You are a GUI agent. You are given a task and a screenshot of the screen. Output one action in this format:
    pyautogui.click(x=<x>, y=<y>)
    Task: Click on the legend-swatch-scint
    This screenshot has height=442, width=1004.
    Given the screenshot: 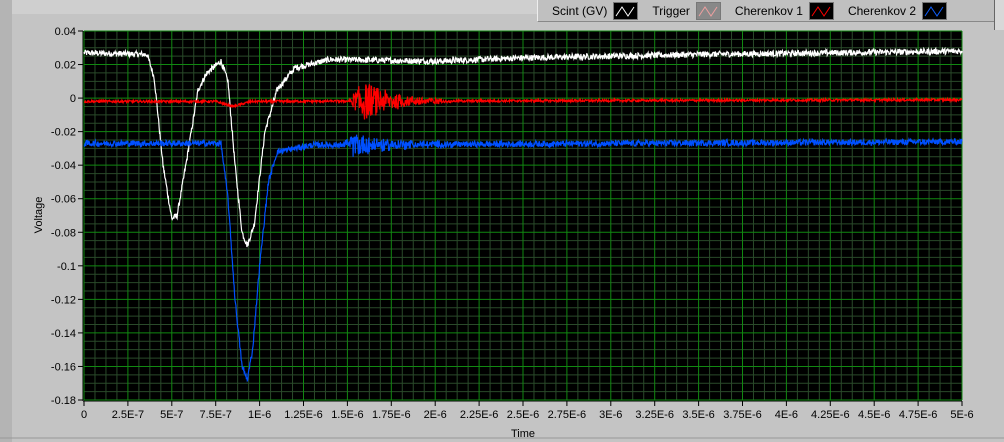 What is the action you would take?
    pyautogui.click(x=626, y=10)
    